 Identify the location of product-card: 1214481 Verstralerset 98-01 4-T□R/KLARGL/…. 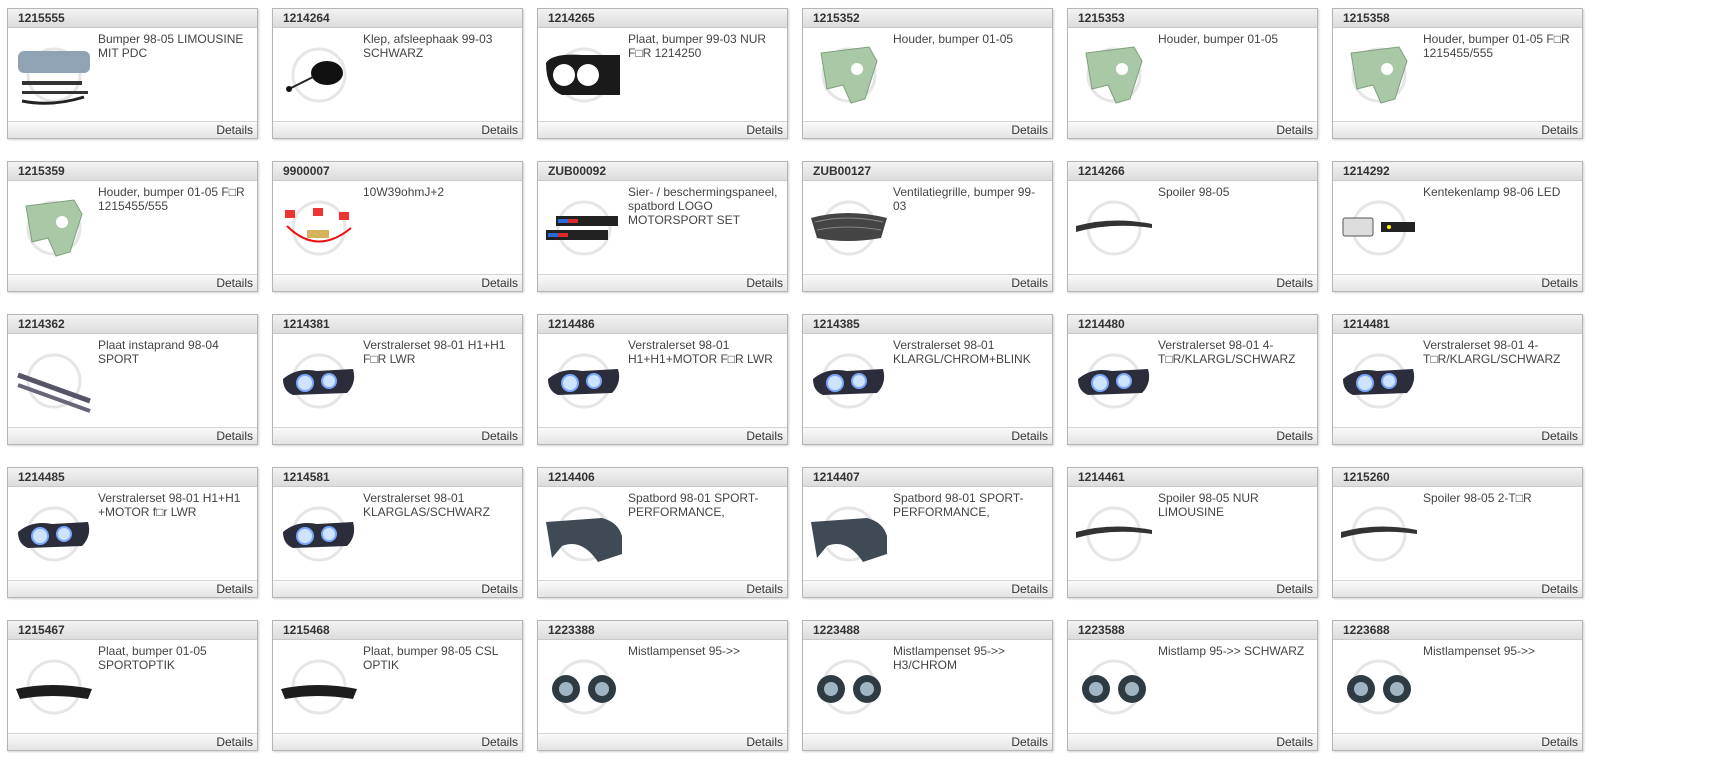
(1457, 379).